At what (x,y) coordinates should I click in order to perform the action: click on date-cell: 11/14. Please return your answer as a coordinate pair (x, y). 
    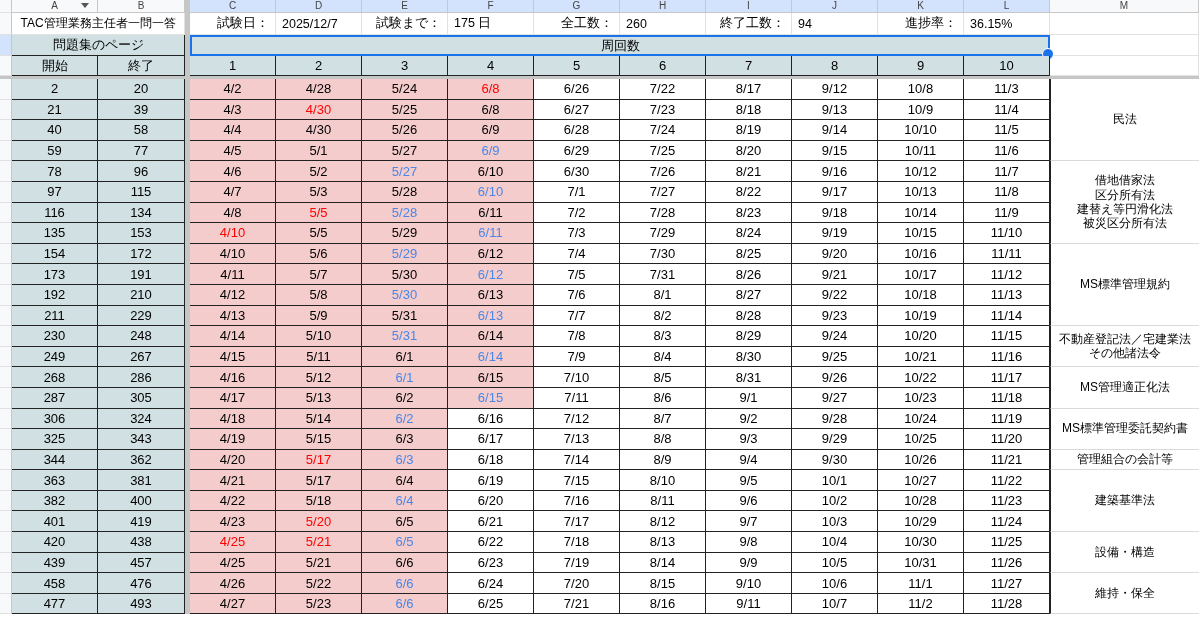
    Looking at the image, I should click on (1007, 316).